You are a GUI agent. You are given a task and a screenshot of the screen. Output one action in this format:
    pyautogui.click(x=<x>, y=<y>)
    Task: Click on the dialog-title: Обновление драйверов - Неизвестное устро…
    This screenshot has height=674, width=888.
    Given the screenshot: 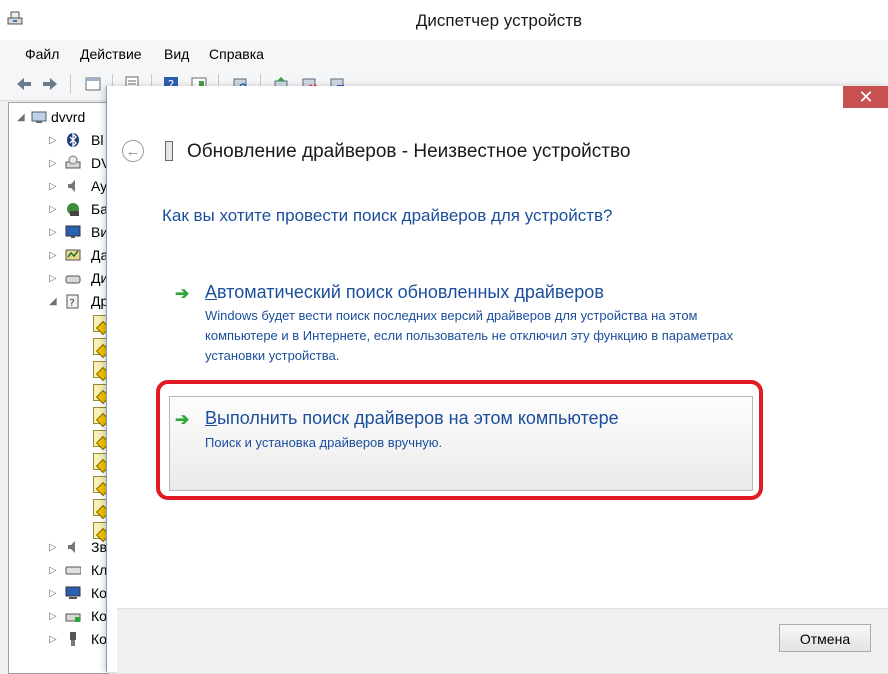 What is the action you would take?
    pyautogui.click(x=409, y=151)
    